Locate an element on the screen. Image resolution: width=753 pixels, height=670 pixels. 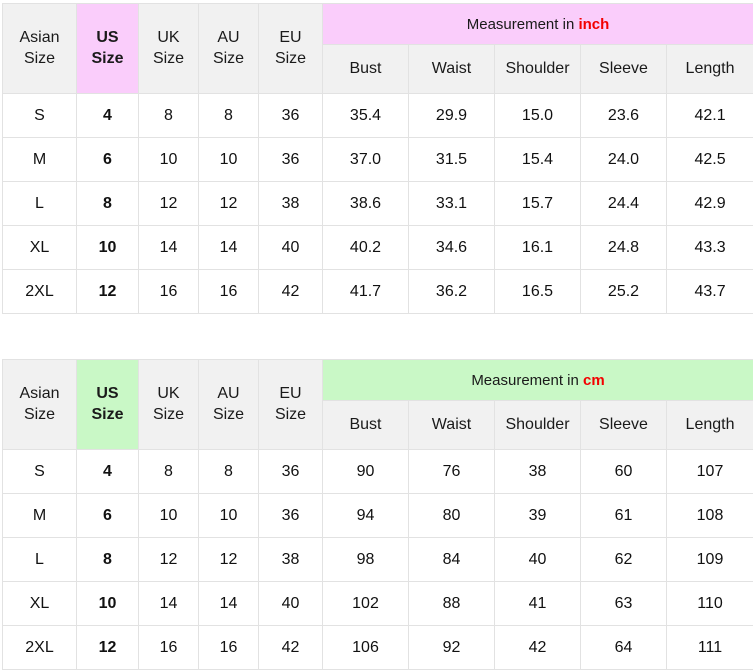
cell-waist: 92 is located at coordinates (452, 648).